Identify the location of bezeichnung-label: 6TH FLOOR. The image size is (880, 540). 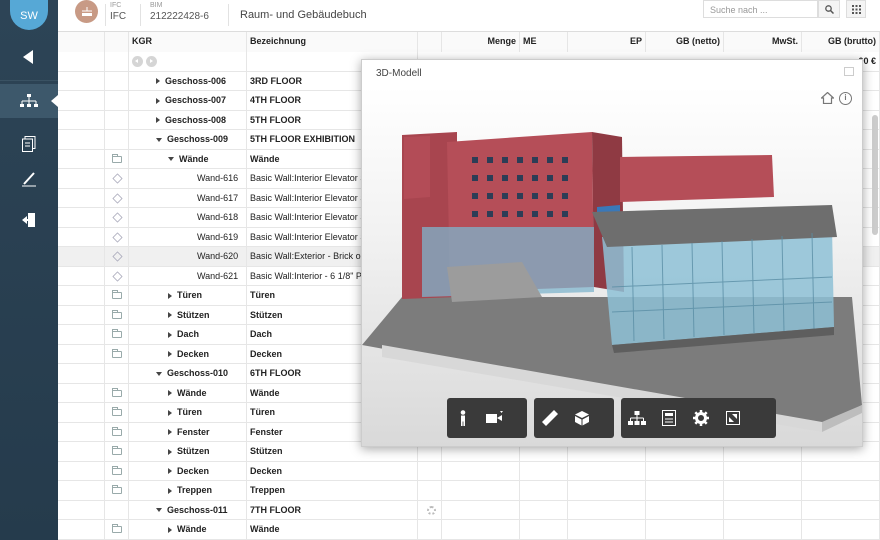
(275, 373).